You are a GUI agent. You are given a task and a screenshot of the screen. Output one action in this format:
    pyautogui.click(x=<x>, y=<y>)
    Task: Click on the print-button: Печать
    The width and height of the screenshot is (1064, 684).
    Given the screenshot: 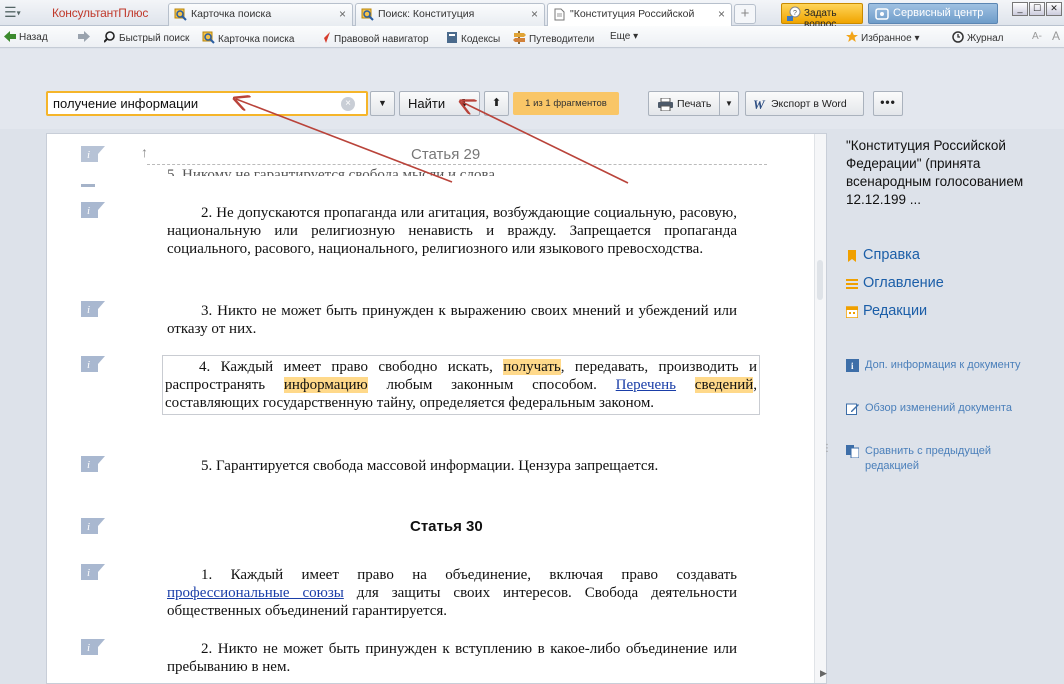 What is the action you would take?
    pyautogui.click(x=684, y=103)
    